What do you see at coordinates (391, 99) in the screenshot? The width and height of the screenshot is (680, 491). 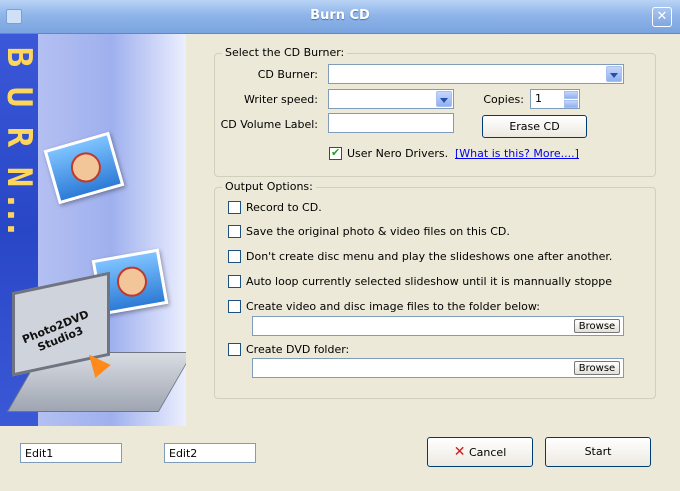 I see `writer-speed-select` at bounding box center [391, 99].